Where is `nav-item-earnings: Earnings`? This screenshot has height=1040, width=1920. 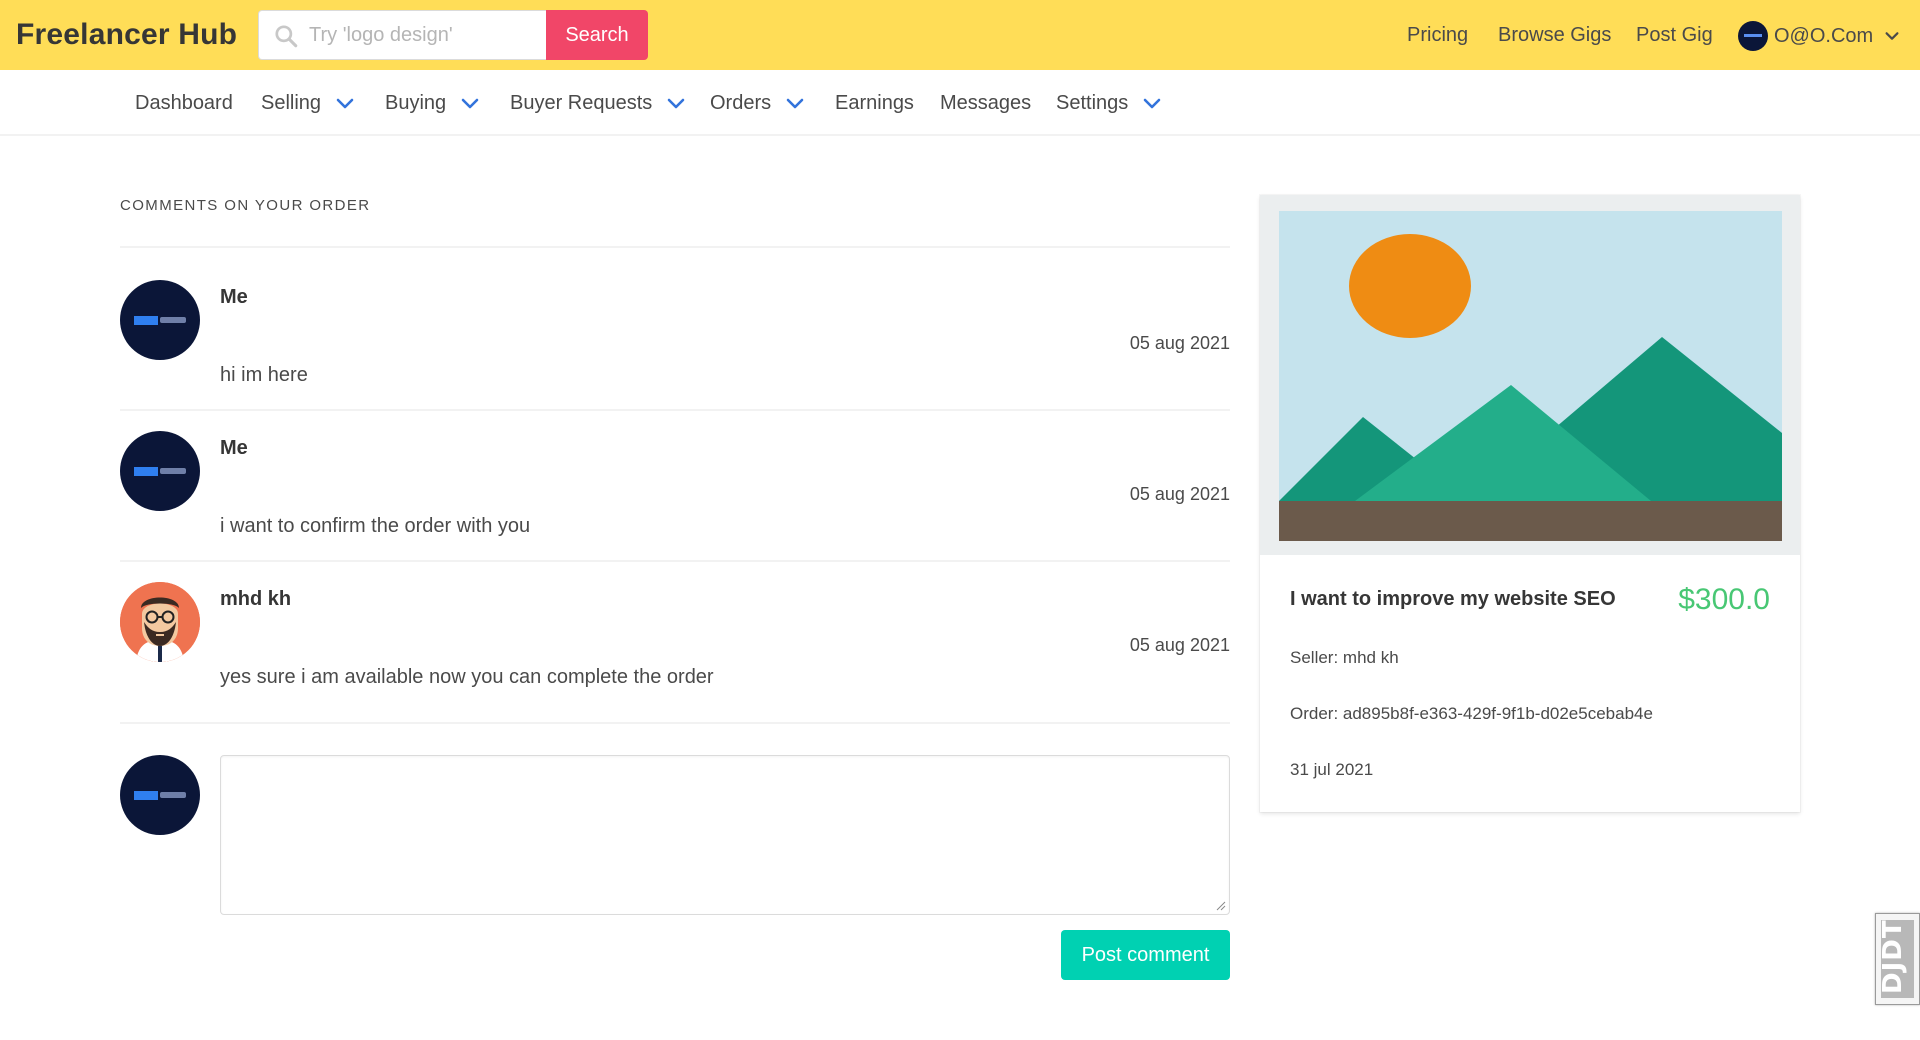 nav-item-earnings: Earnings is located at coordinates (874, 103).